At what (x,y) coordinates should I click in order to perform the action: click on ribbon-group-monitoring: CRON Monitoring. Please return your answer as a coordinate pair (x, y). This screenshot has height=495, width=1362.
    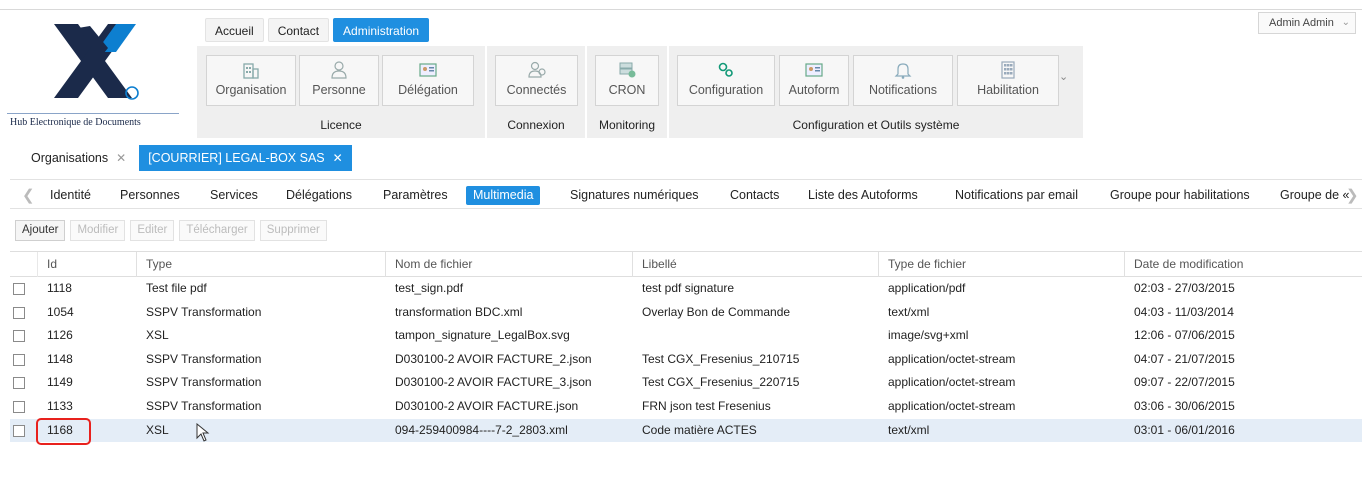
    Looking at the image, I should click on (627, 92).